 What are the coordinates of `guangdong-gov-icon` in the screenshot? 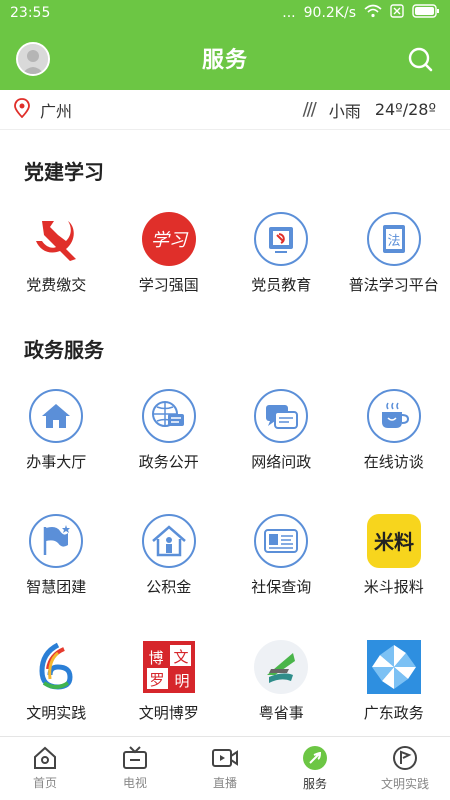 It's located at (394, 667).